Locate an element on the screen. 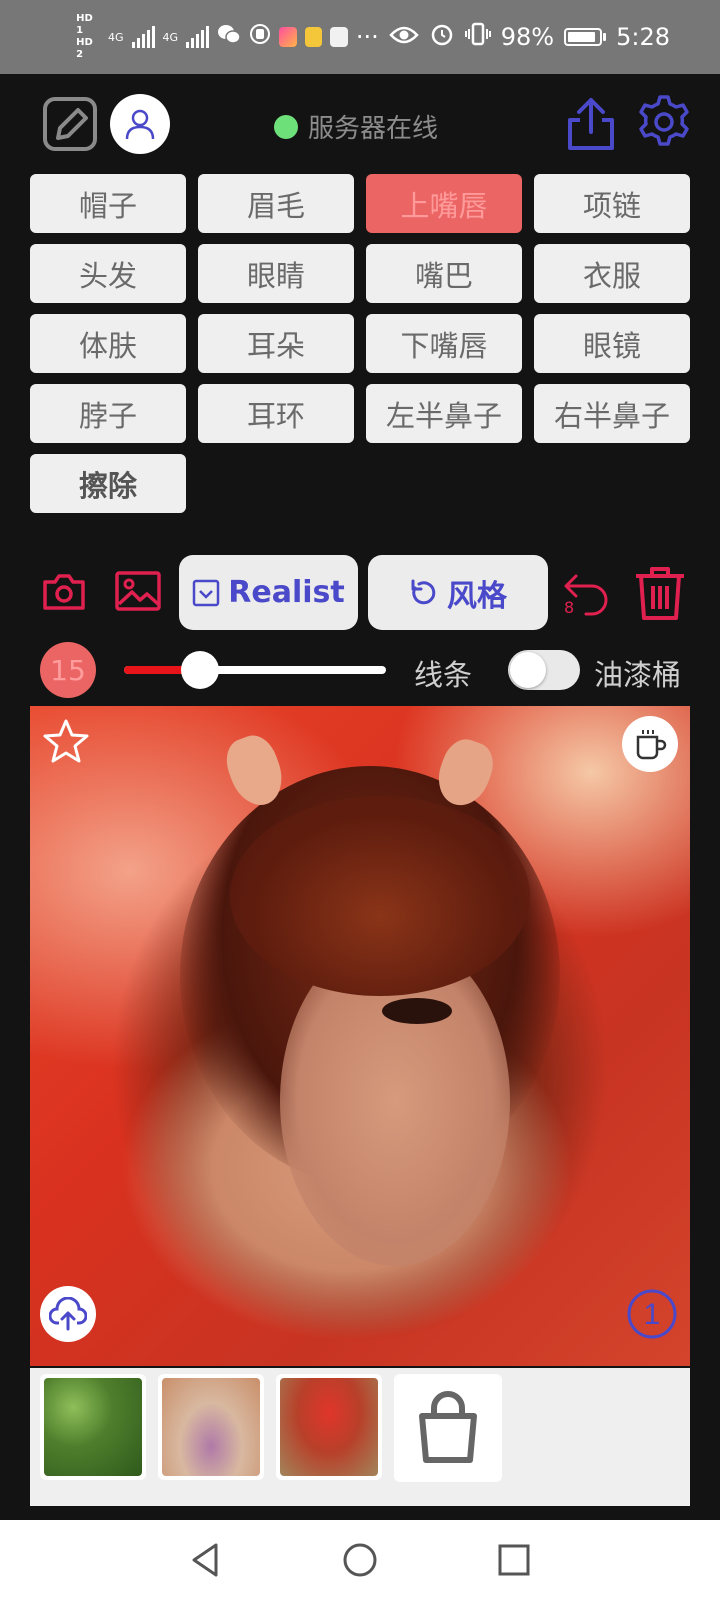 This screenshot has width=720, height=1600. brush-controls: 15 线条 油漆桶 is located at coordinates (360, 670).